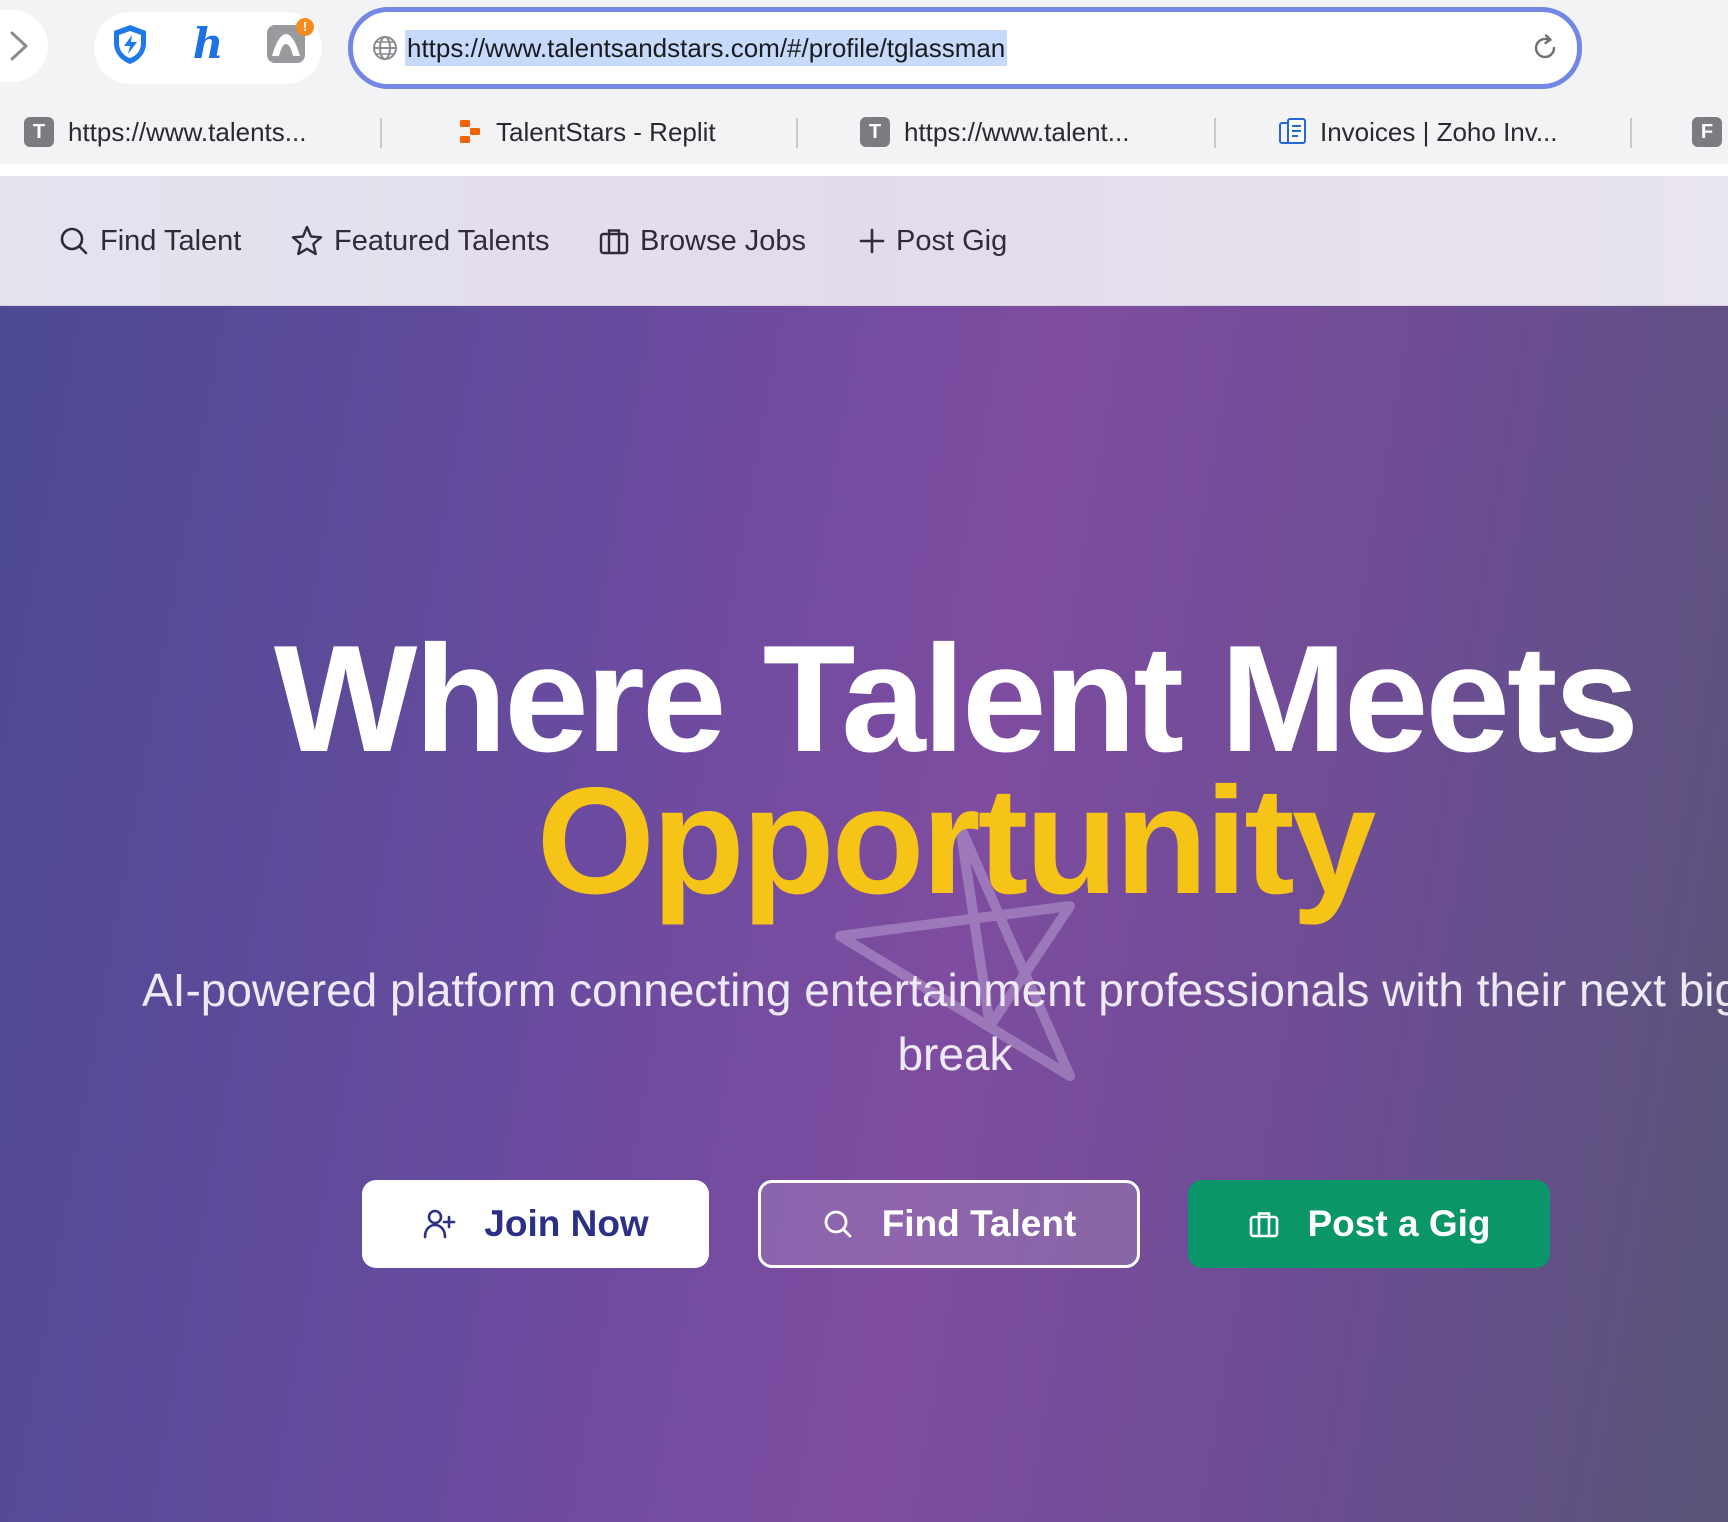  I want to click on tab-label: TalentStars - Replit, so click(606, 131).